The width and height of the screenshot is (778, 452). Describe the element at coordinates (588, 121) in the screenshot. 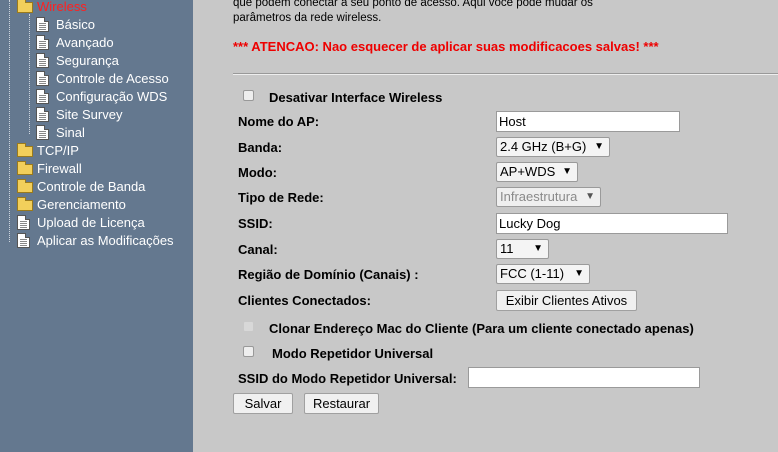

I see `ap-name-input: Host` at that location.